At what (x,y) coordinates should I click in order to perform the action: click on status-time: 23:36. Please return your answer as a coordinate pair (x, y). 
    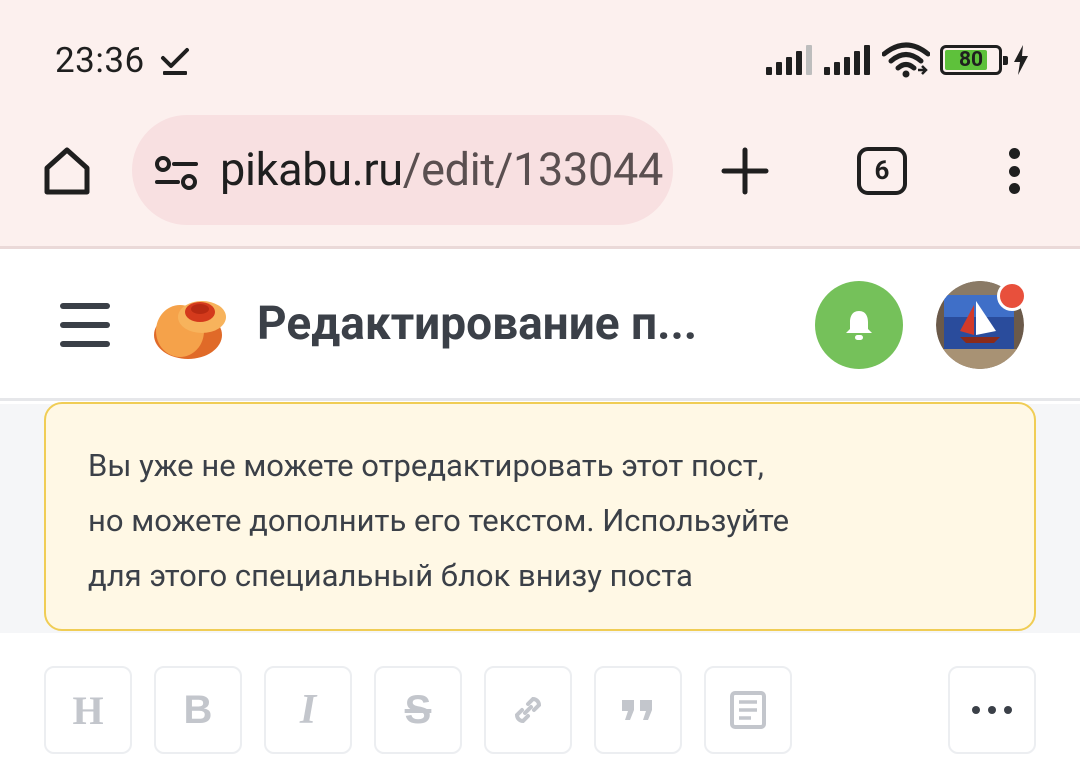
    Looking at the image, I should click on (100, 60).